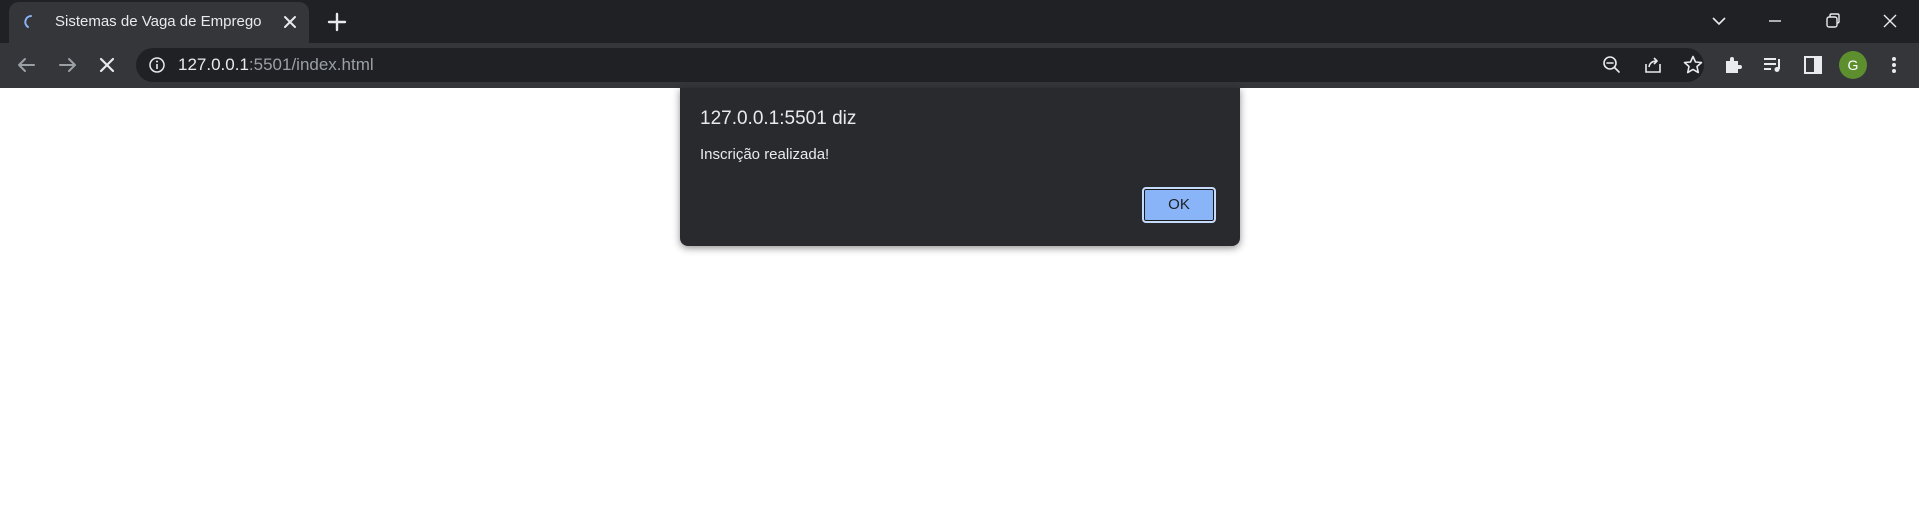 Image resolution: width=1919 pixels, height=522 pixels. Describe the element at coordinates (1775, 21) in the screenshot. I see `minimize-icon` at that location.